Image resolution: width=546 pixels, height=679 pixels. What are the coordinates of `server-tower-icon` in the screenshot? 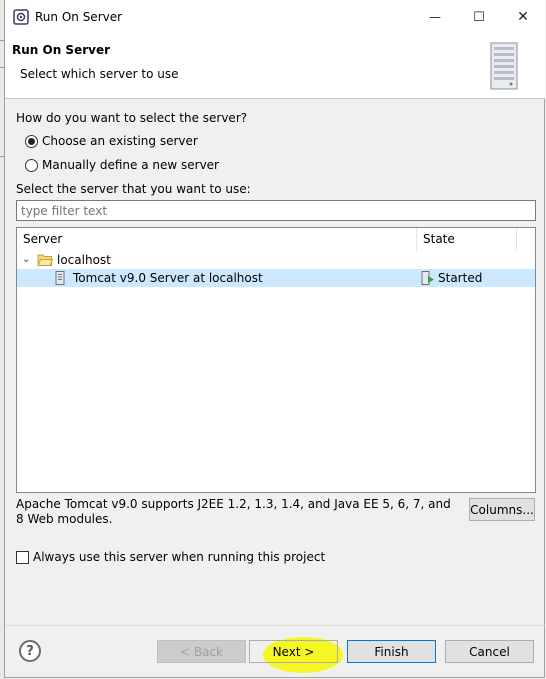 It's located at (504, 66).